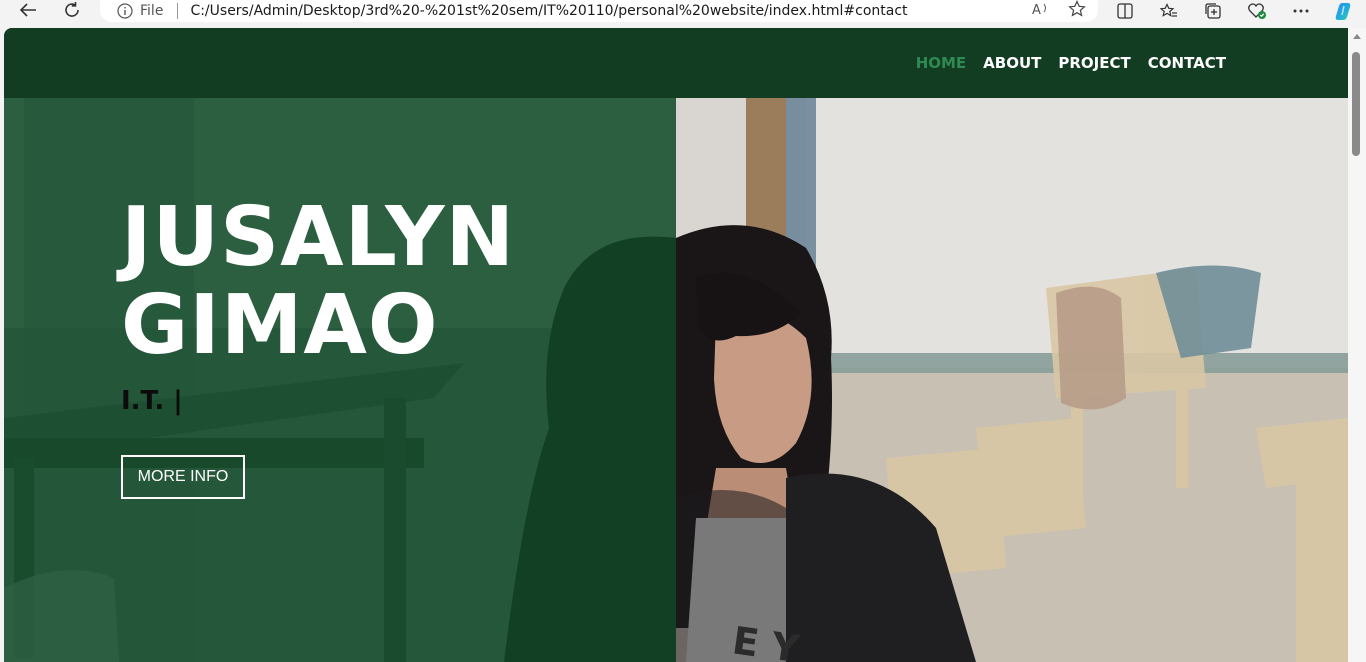  Describe the element at coordinates (1345, 11) in the screenshot. I see `copilot-icon` at that location.